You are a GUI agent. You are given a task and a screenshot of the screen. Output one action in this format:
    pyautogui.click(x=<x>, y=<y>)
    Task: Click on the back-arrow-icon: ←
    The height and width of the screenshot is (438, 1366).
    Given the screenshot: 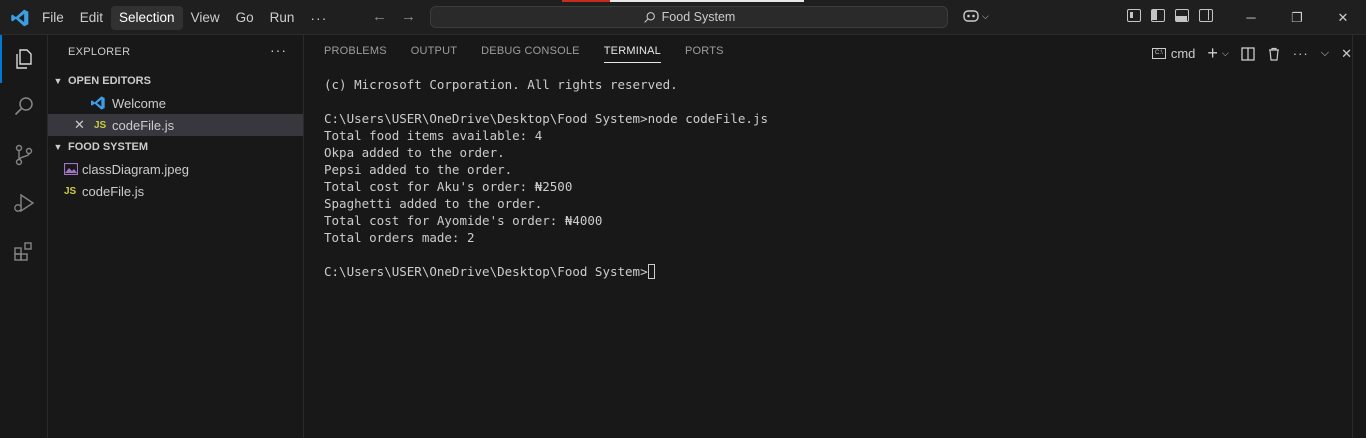 What is the action you would take?
    pyautogui.click(x=379, y=16)
    